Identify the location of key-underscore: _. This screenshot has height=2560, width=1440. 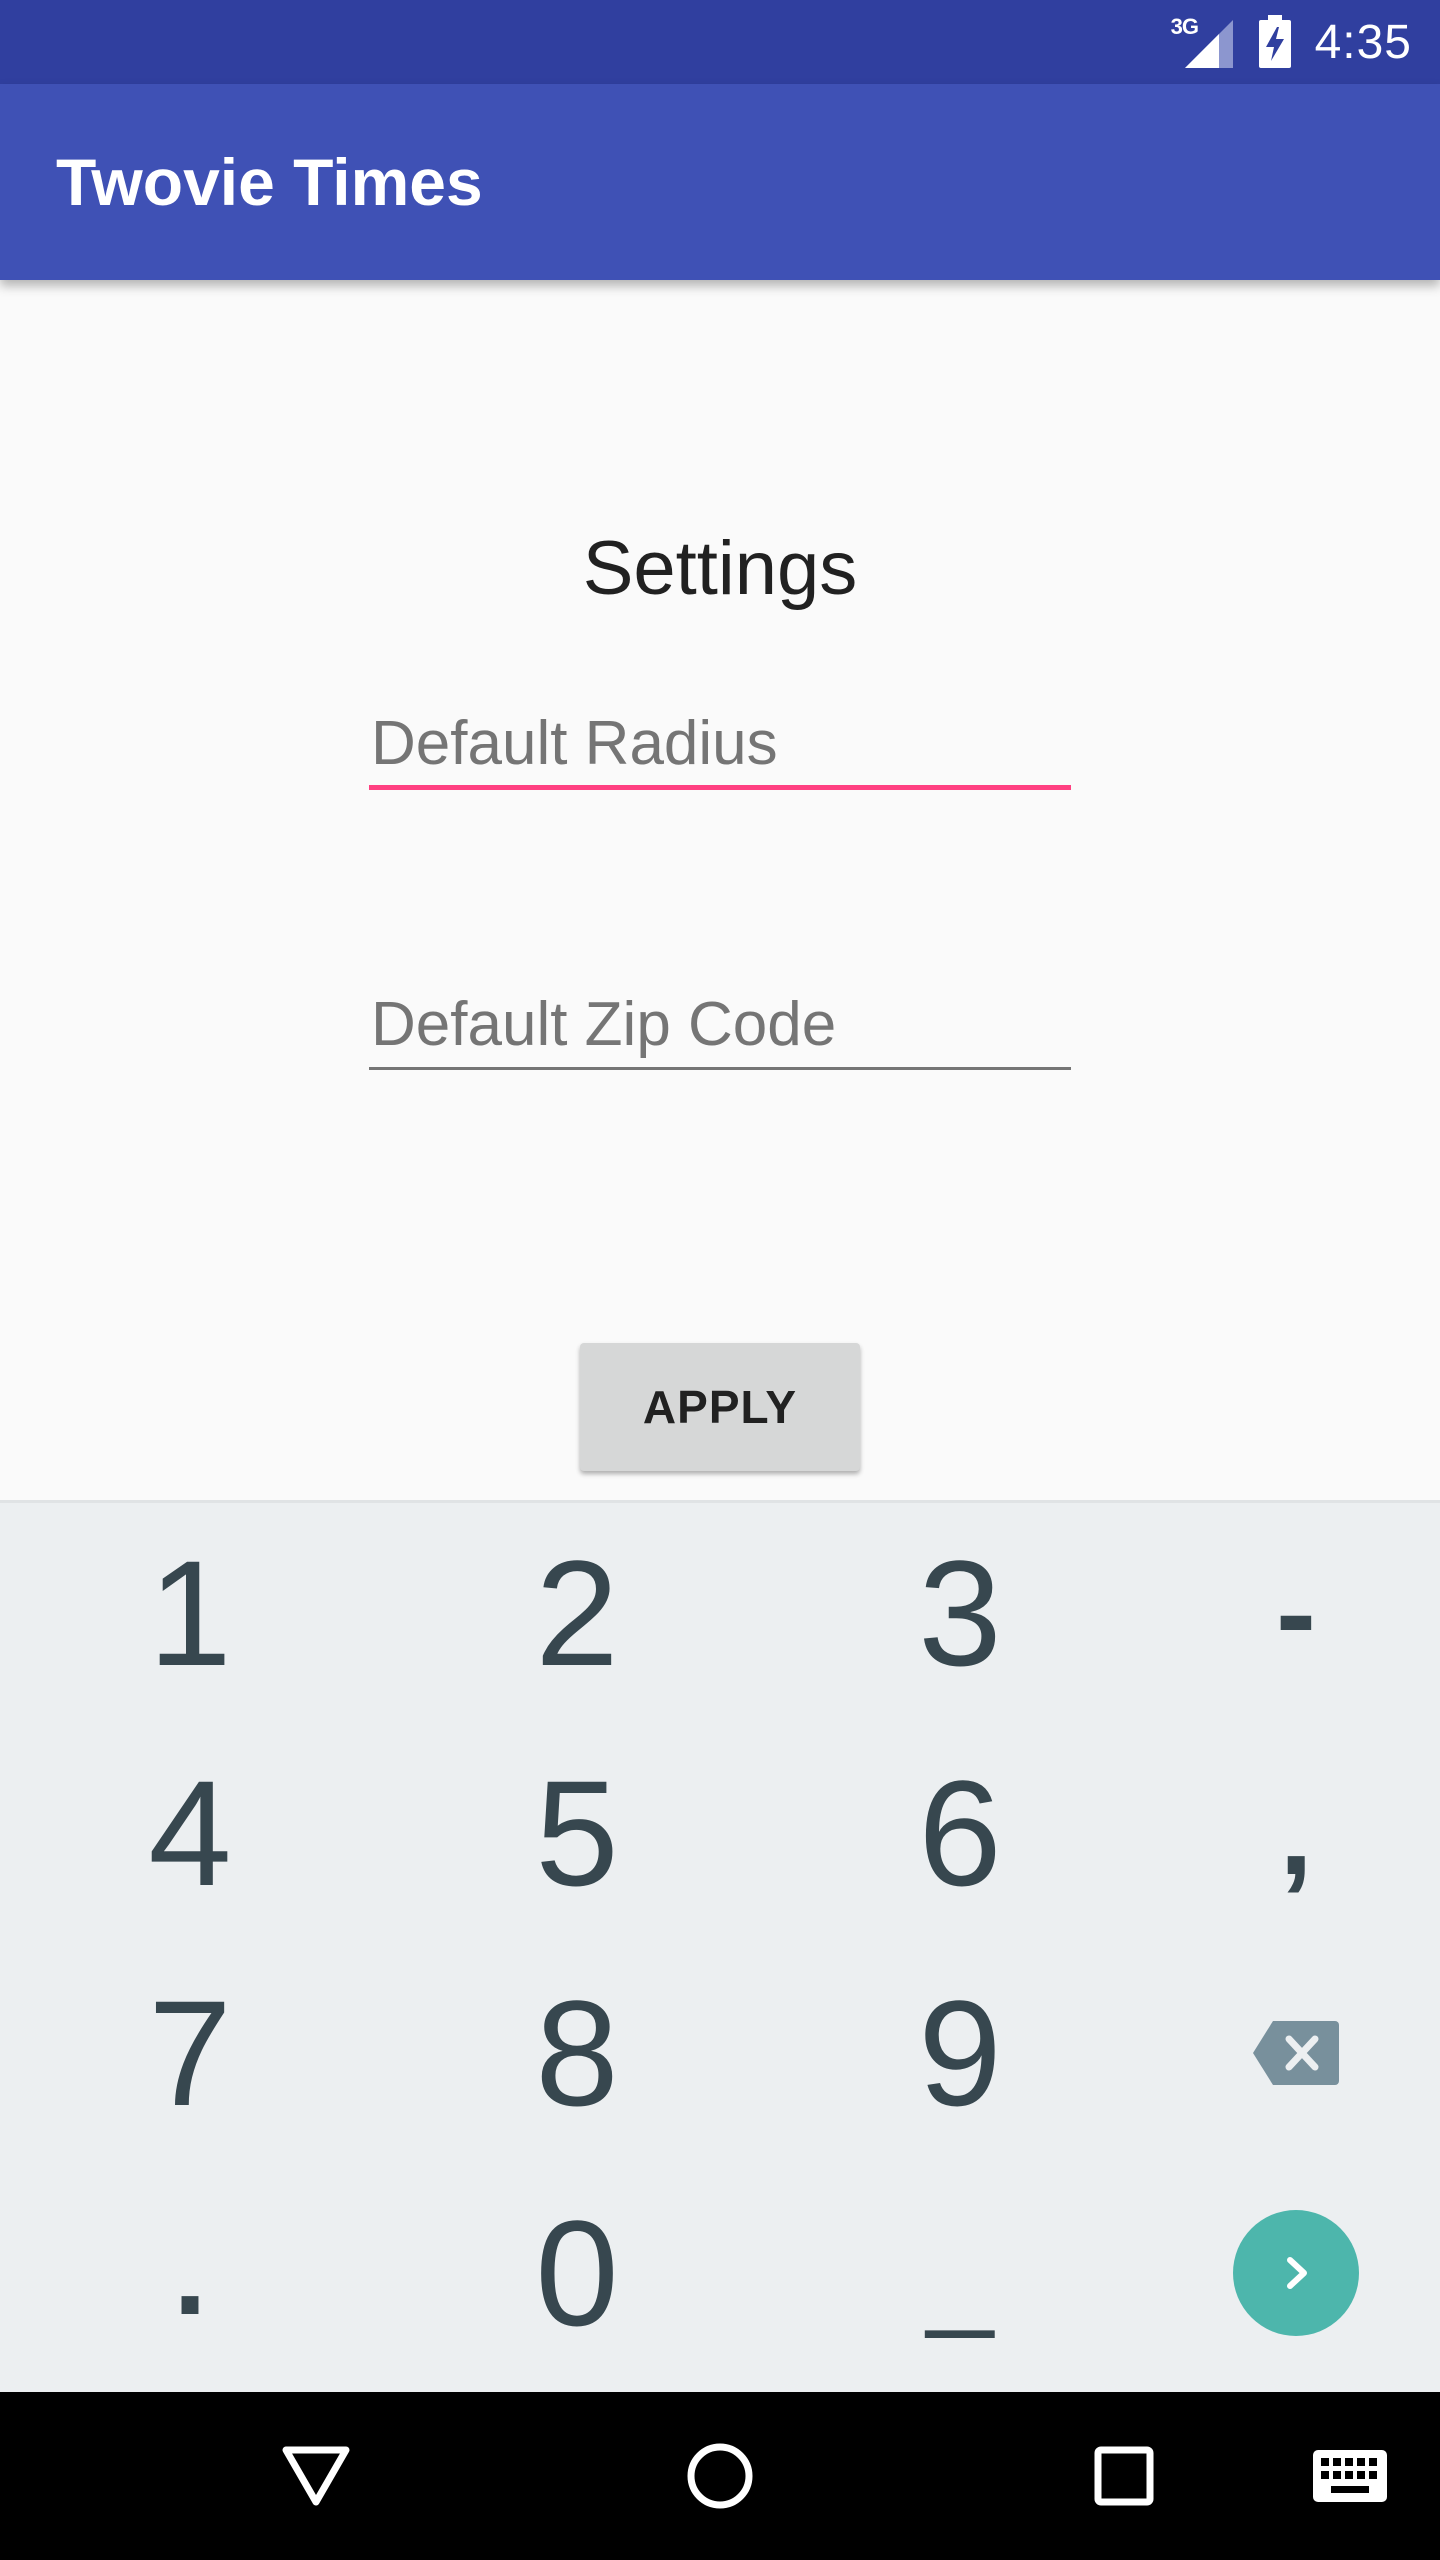
(960, 2273).